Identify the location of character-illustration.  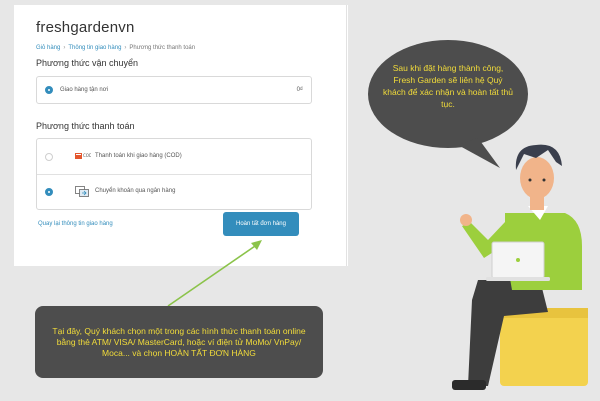
(520, 267).